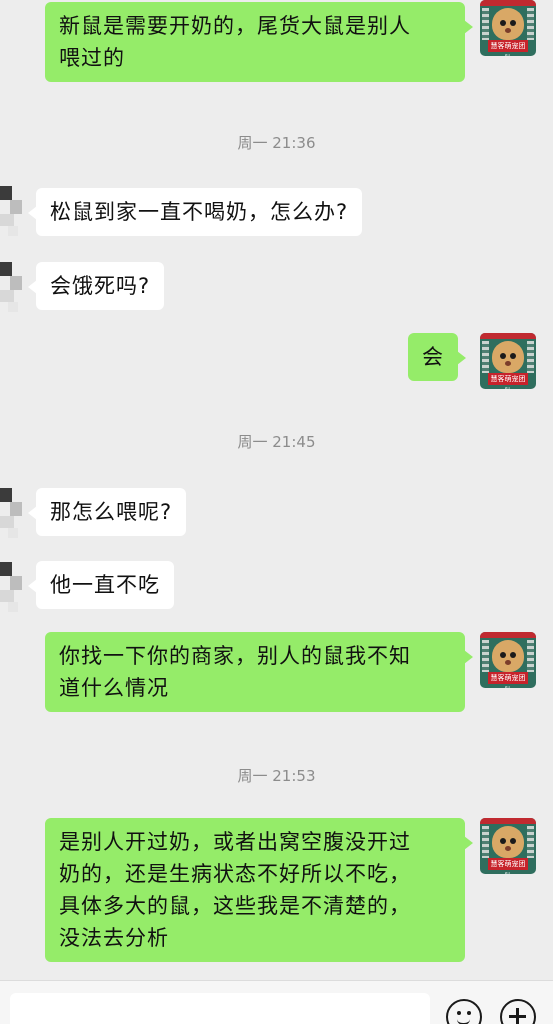 The width and height of the screenshot is (553, 1024). I want to click on timestamp: 周一 21:36, so click(276, 143).